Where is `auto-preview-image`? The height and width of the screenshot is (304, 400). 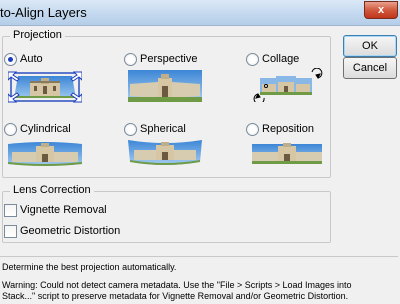
auto-preview-image is located at coordinates (45, 87).